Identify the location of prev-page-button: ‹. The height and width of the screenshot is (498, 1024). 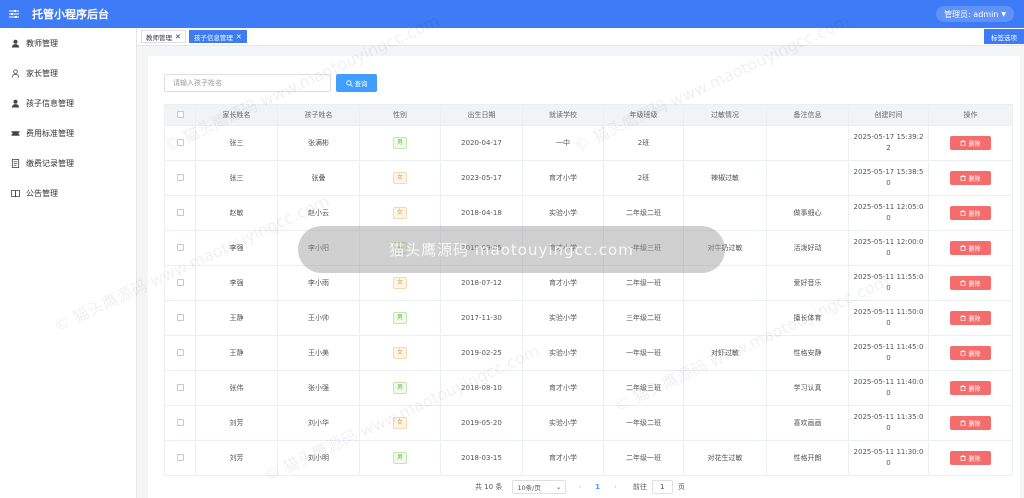
(579, 487).